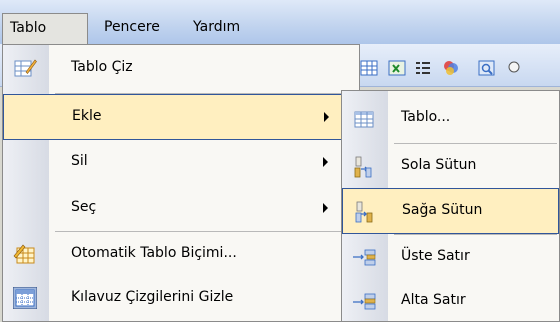 The height and width of the screenshot is (322, 560). I want to click on menu-yardim-label: Yardım, so click(217, 27).